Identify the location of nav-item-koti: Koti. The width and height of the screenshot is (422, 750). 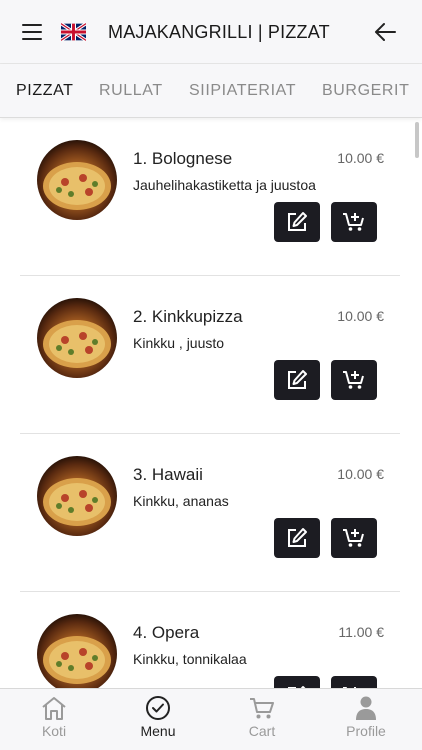
(54, 717).